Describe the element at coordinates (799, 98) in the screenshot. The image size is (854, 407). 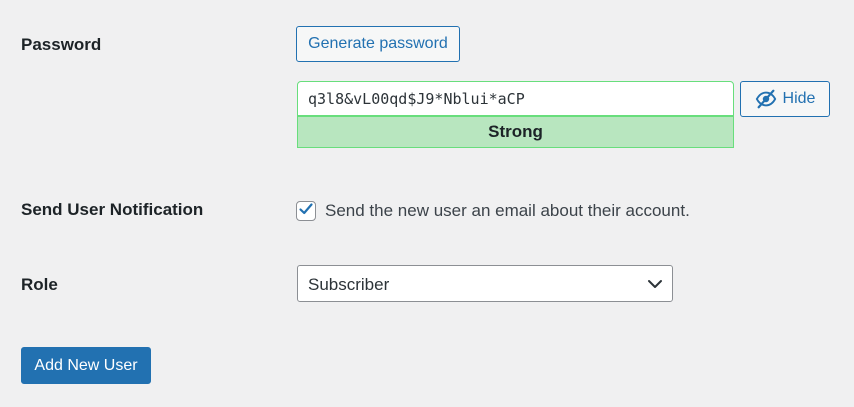
I see `hide-password-label: Hide` at that location.